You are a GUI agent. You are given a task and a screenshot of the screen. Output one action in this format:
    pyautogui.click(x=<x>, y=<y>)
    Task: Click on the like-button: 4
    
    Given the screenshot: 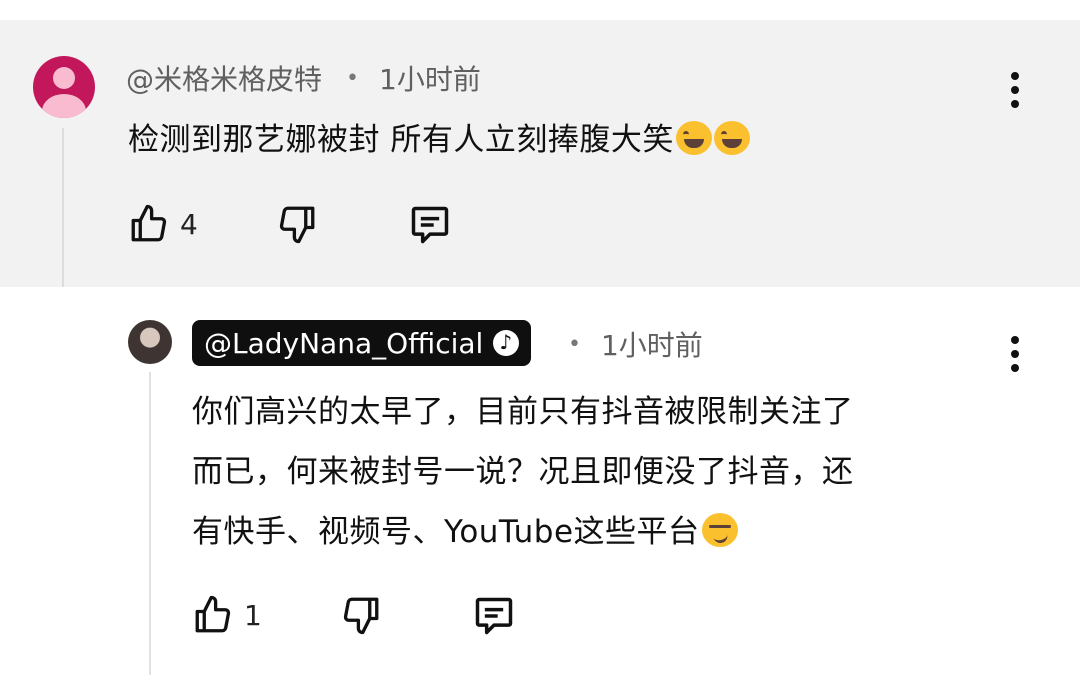 What is the action you would take?
    pyautogui.click(x=163, y=224)
    